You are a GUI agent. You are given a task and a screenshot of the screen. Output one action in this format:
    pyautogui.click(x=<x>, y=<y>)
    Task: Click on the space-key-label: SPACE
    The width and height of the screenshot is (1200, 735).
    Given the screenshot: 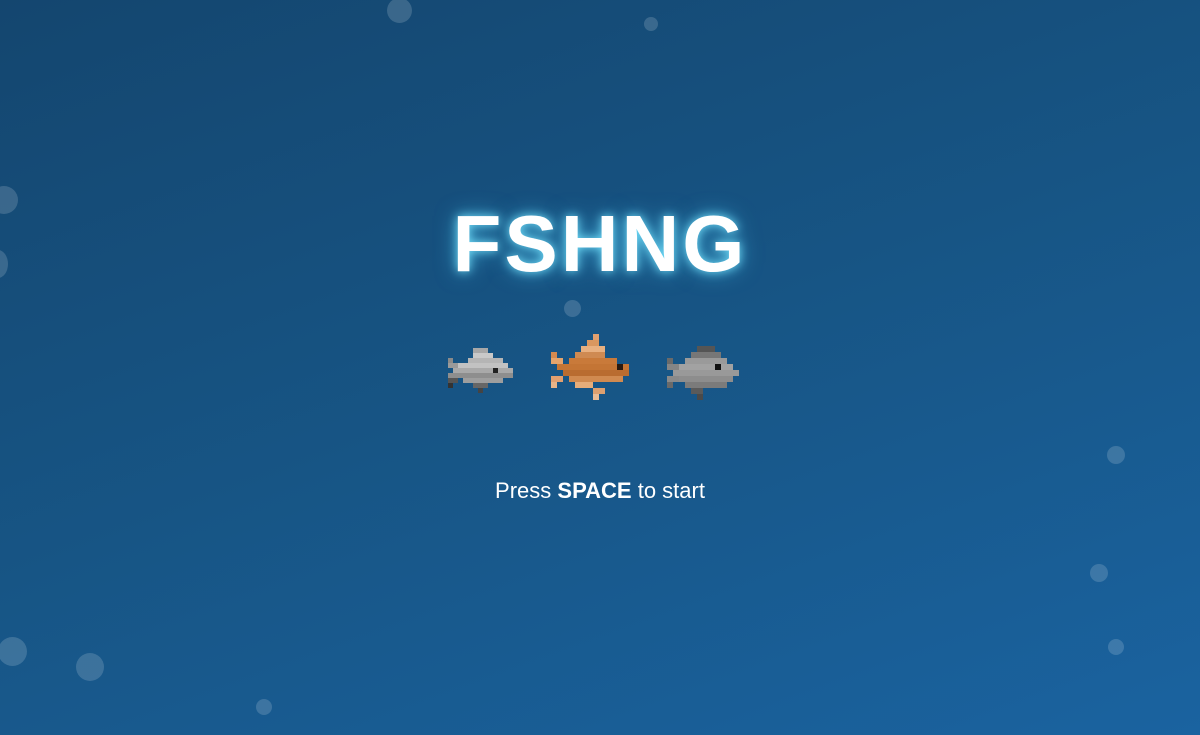 What is the action you would take?
    pyautogui.click(x=594, y=490)
    